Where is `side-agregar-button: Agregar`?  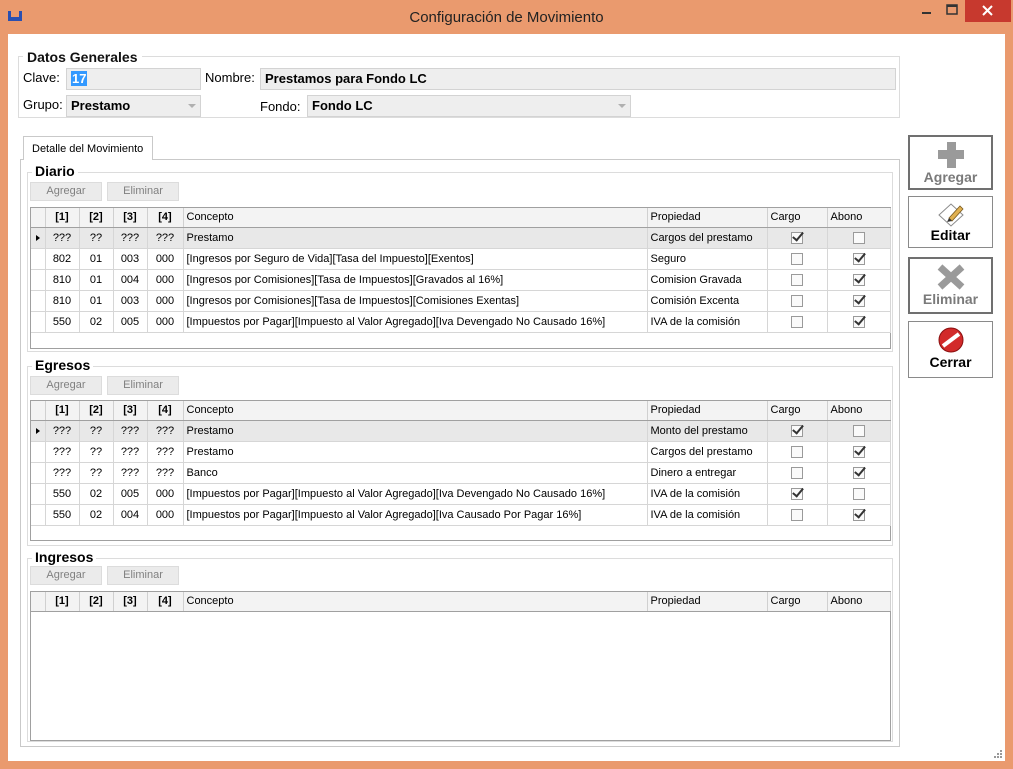 side-agregar-button: Agregar is located at coordinates (950, 162).